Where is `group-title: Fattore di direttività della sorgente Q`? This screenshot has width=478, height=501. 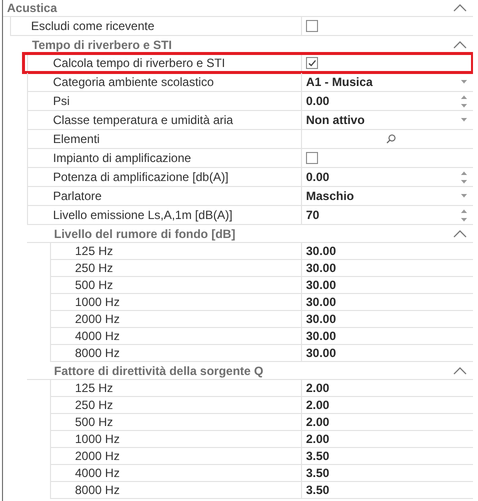
group-title: Fattore di direttività della sorgente Q is located at coordinates (158, 371).